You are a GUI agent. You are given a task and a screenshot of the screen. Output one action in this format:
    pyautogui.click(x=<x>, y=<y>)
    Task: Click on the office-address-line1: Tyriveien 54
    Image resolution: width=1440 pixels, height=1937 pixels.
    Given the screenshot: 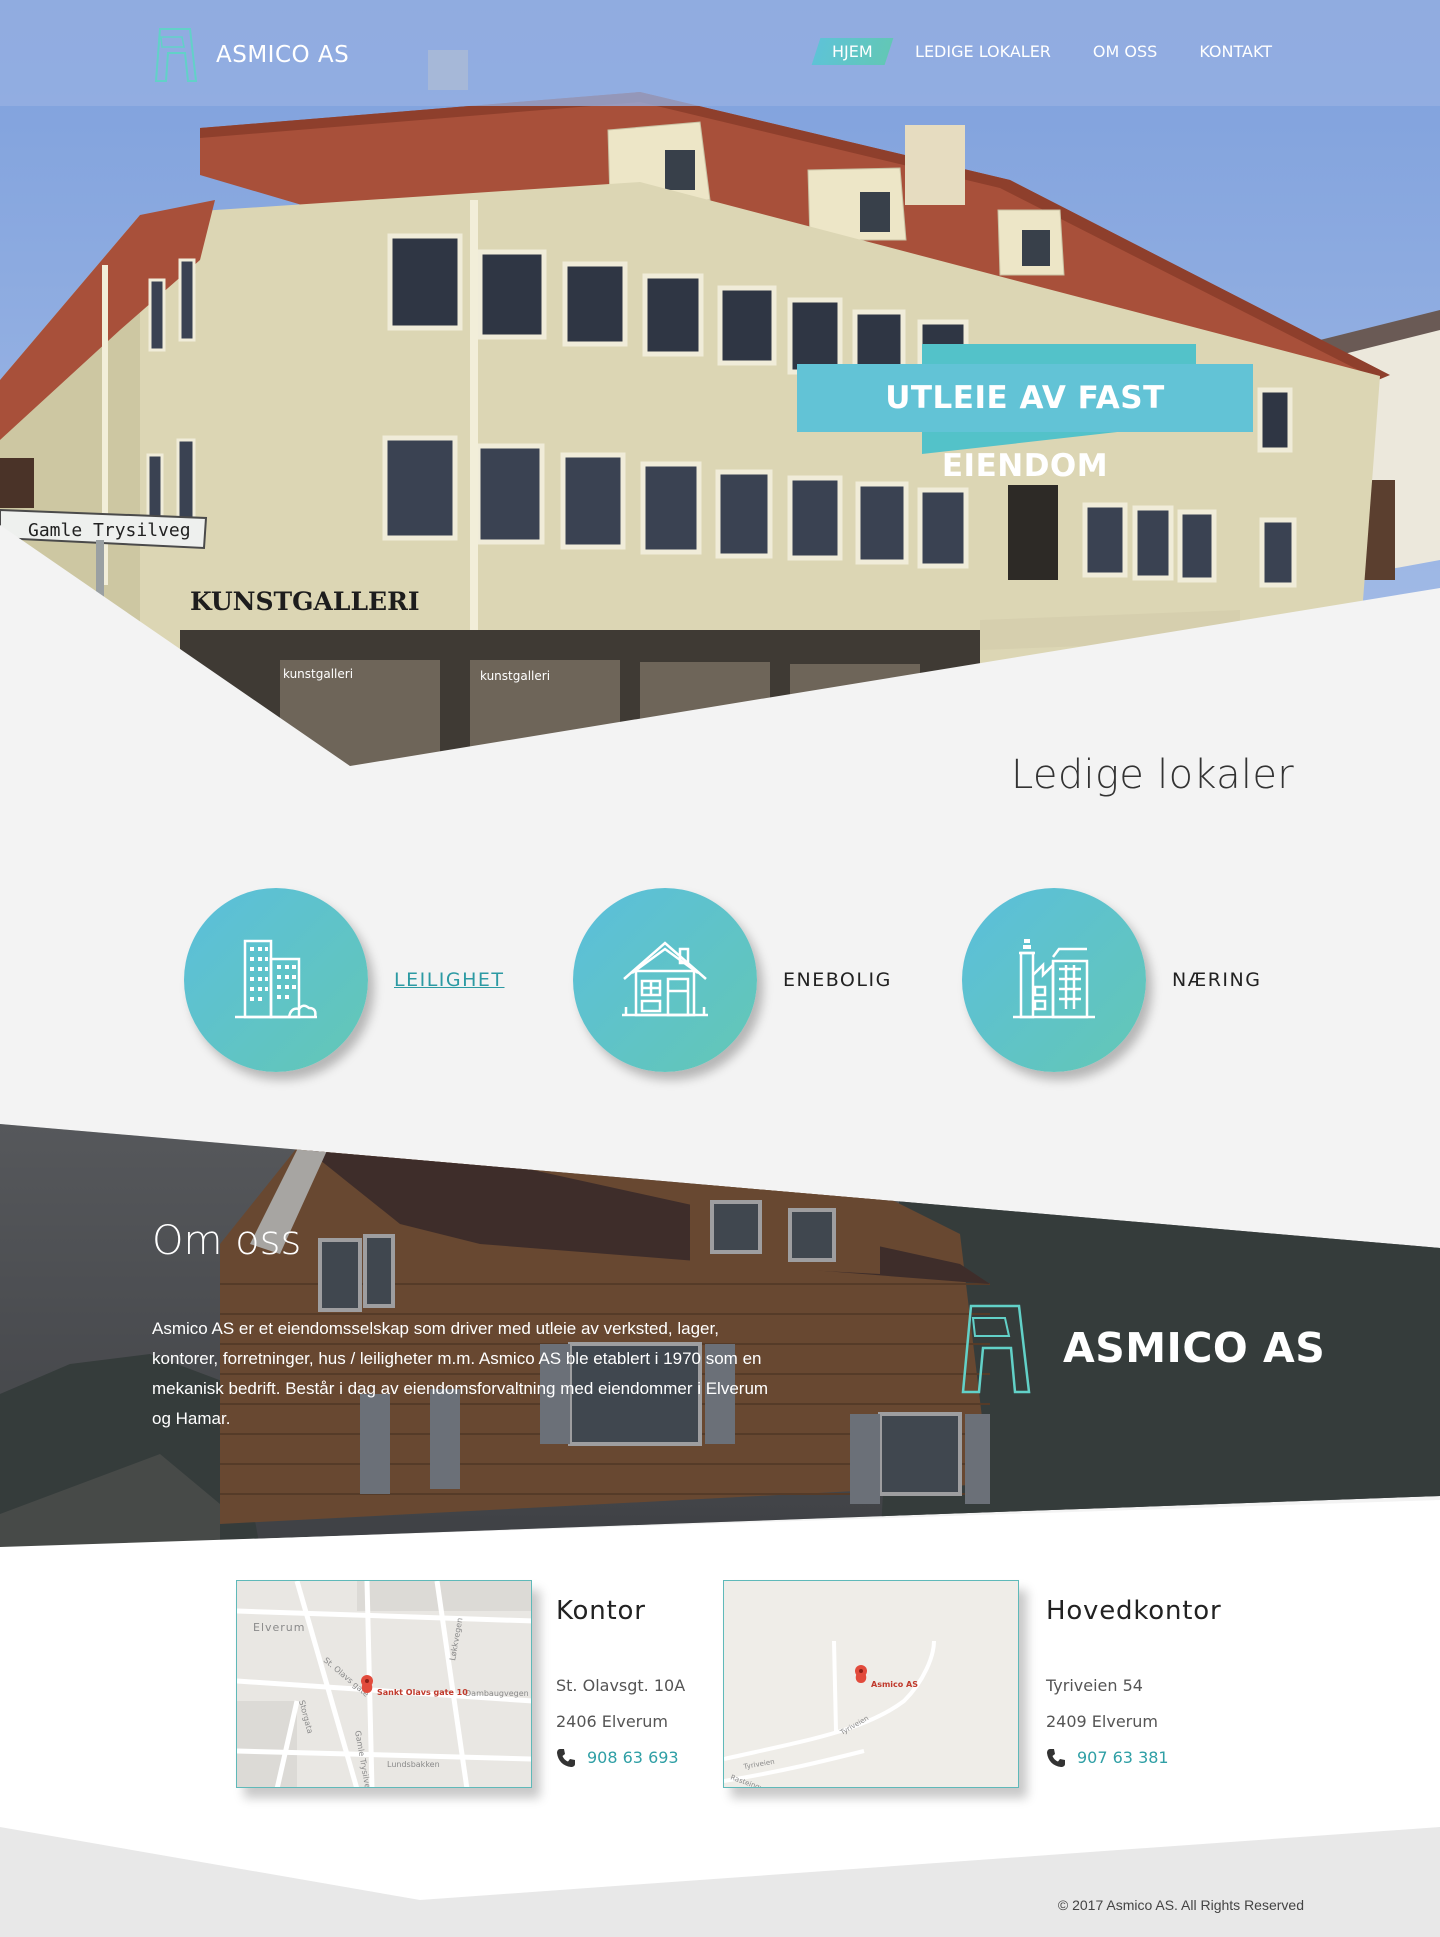 What is the action you would take?
    pyautogui.click(x=1094, y=1685)
    